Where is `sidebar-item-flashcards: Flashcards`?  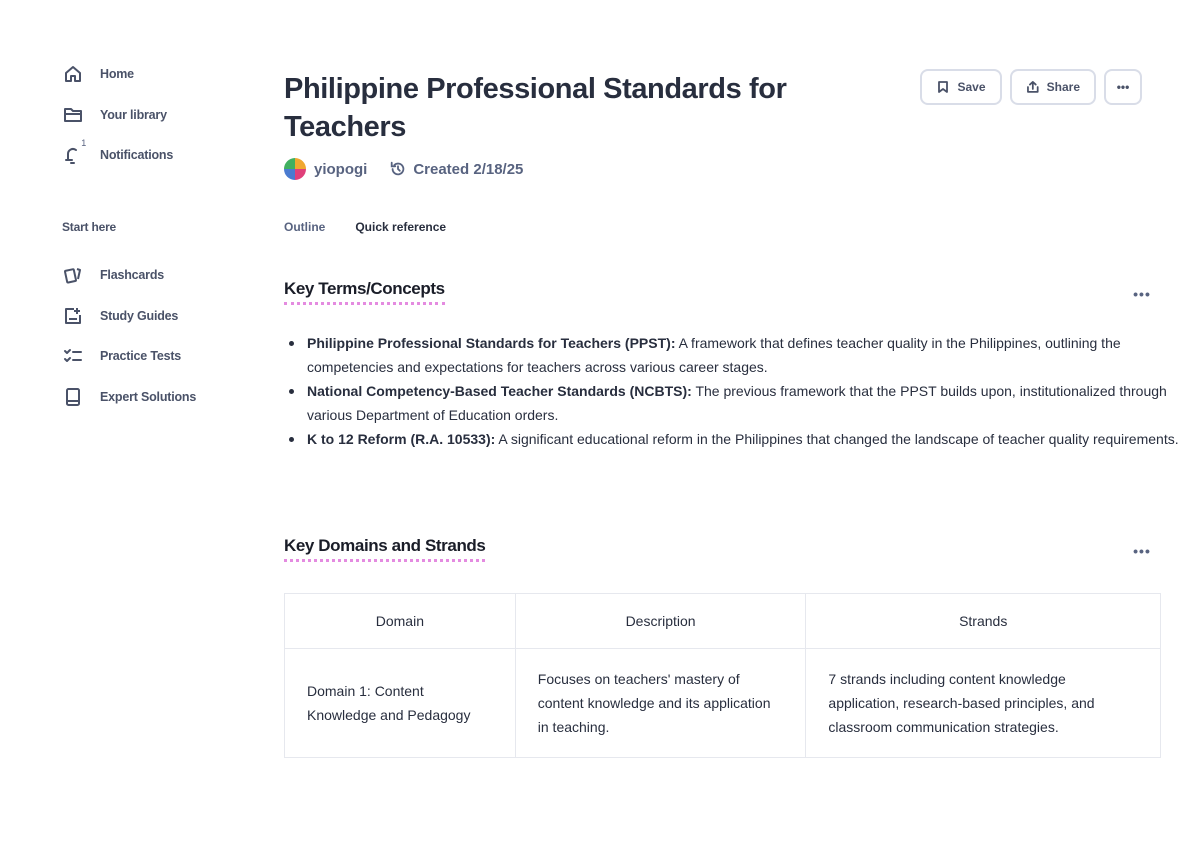
sidebar-item-flashcards: Flashcards is located at coordinates (113, 275).